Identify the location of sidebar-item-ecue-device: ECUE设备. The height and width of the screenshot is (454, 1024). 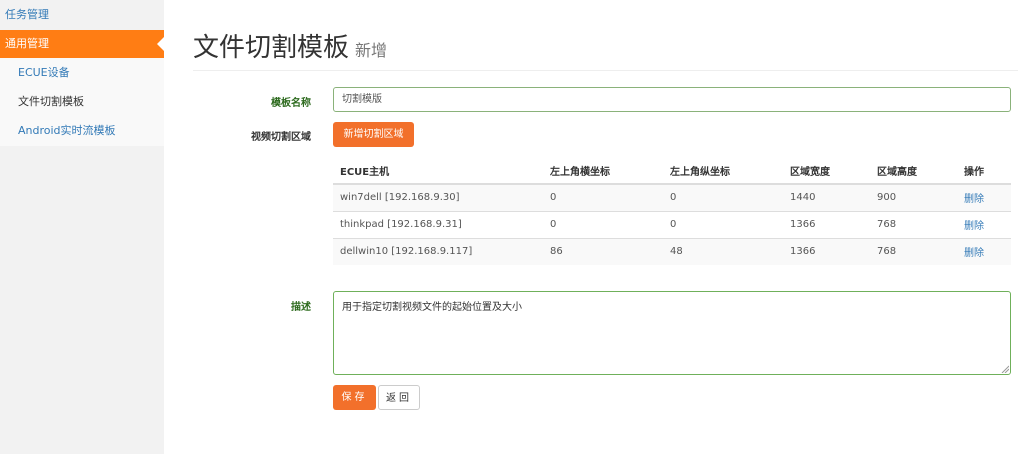
(82, 73).